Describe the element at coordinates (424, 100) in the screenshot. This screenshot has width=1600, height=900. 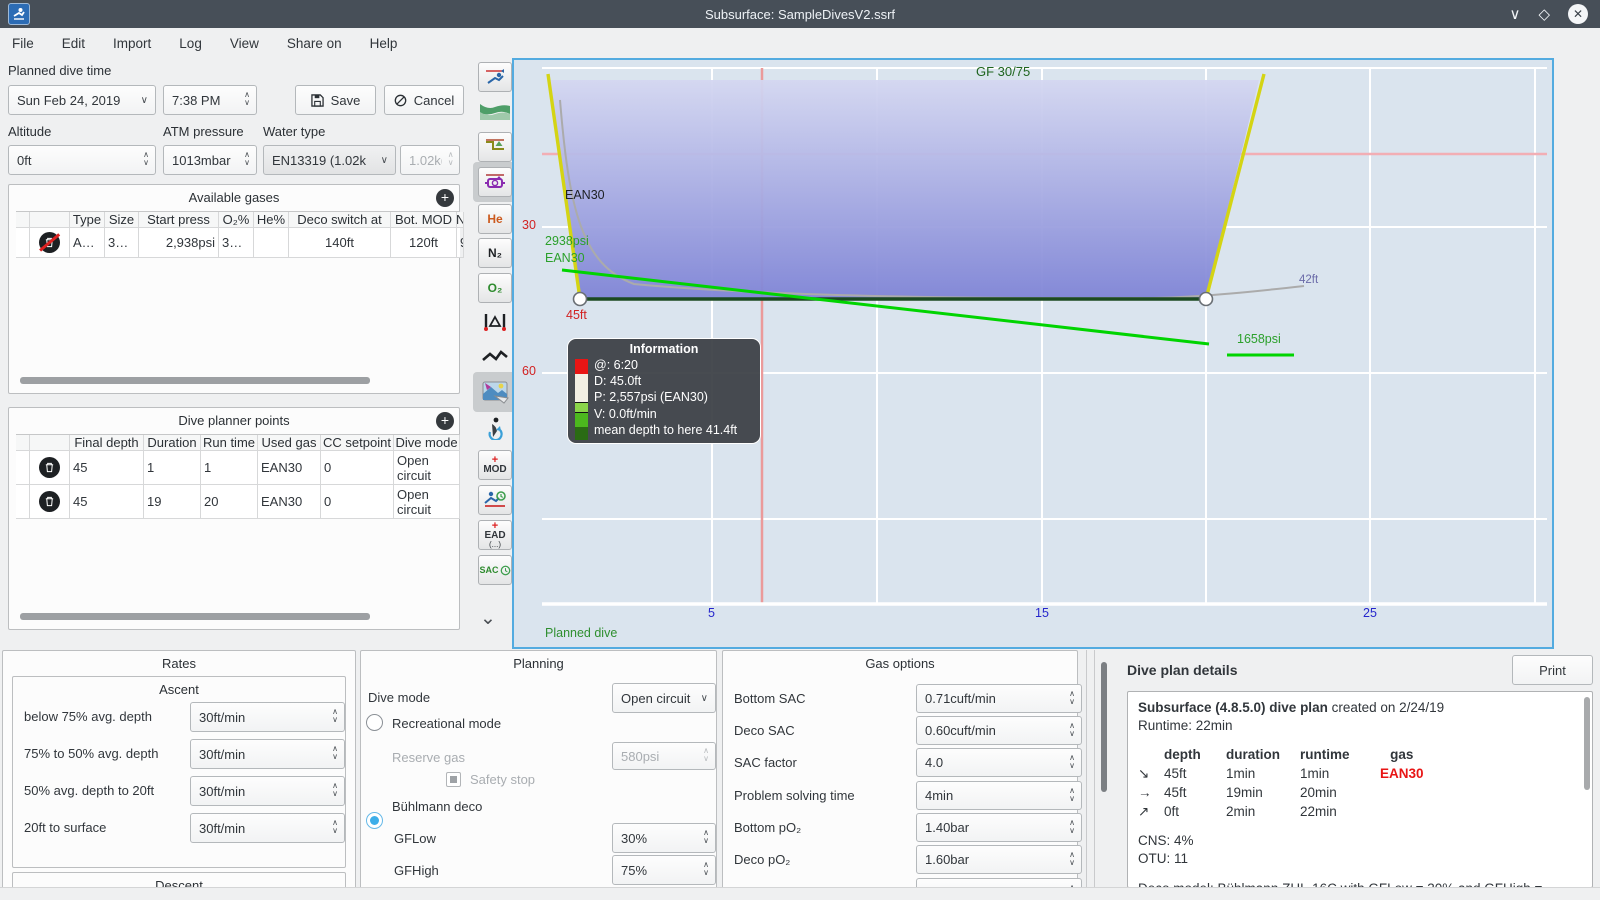
I see `cancel-button: Cancel` at that location.